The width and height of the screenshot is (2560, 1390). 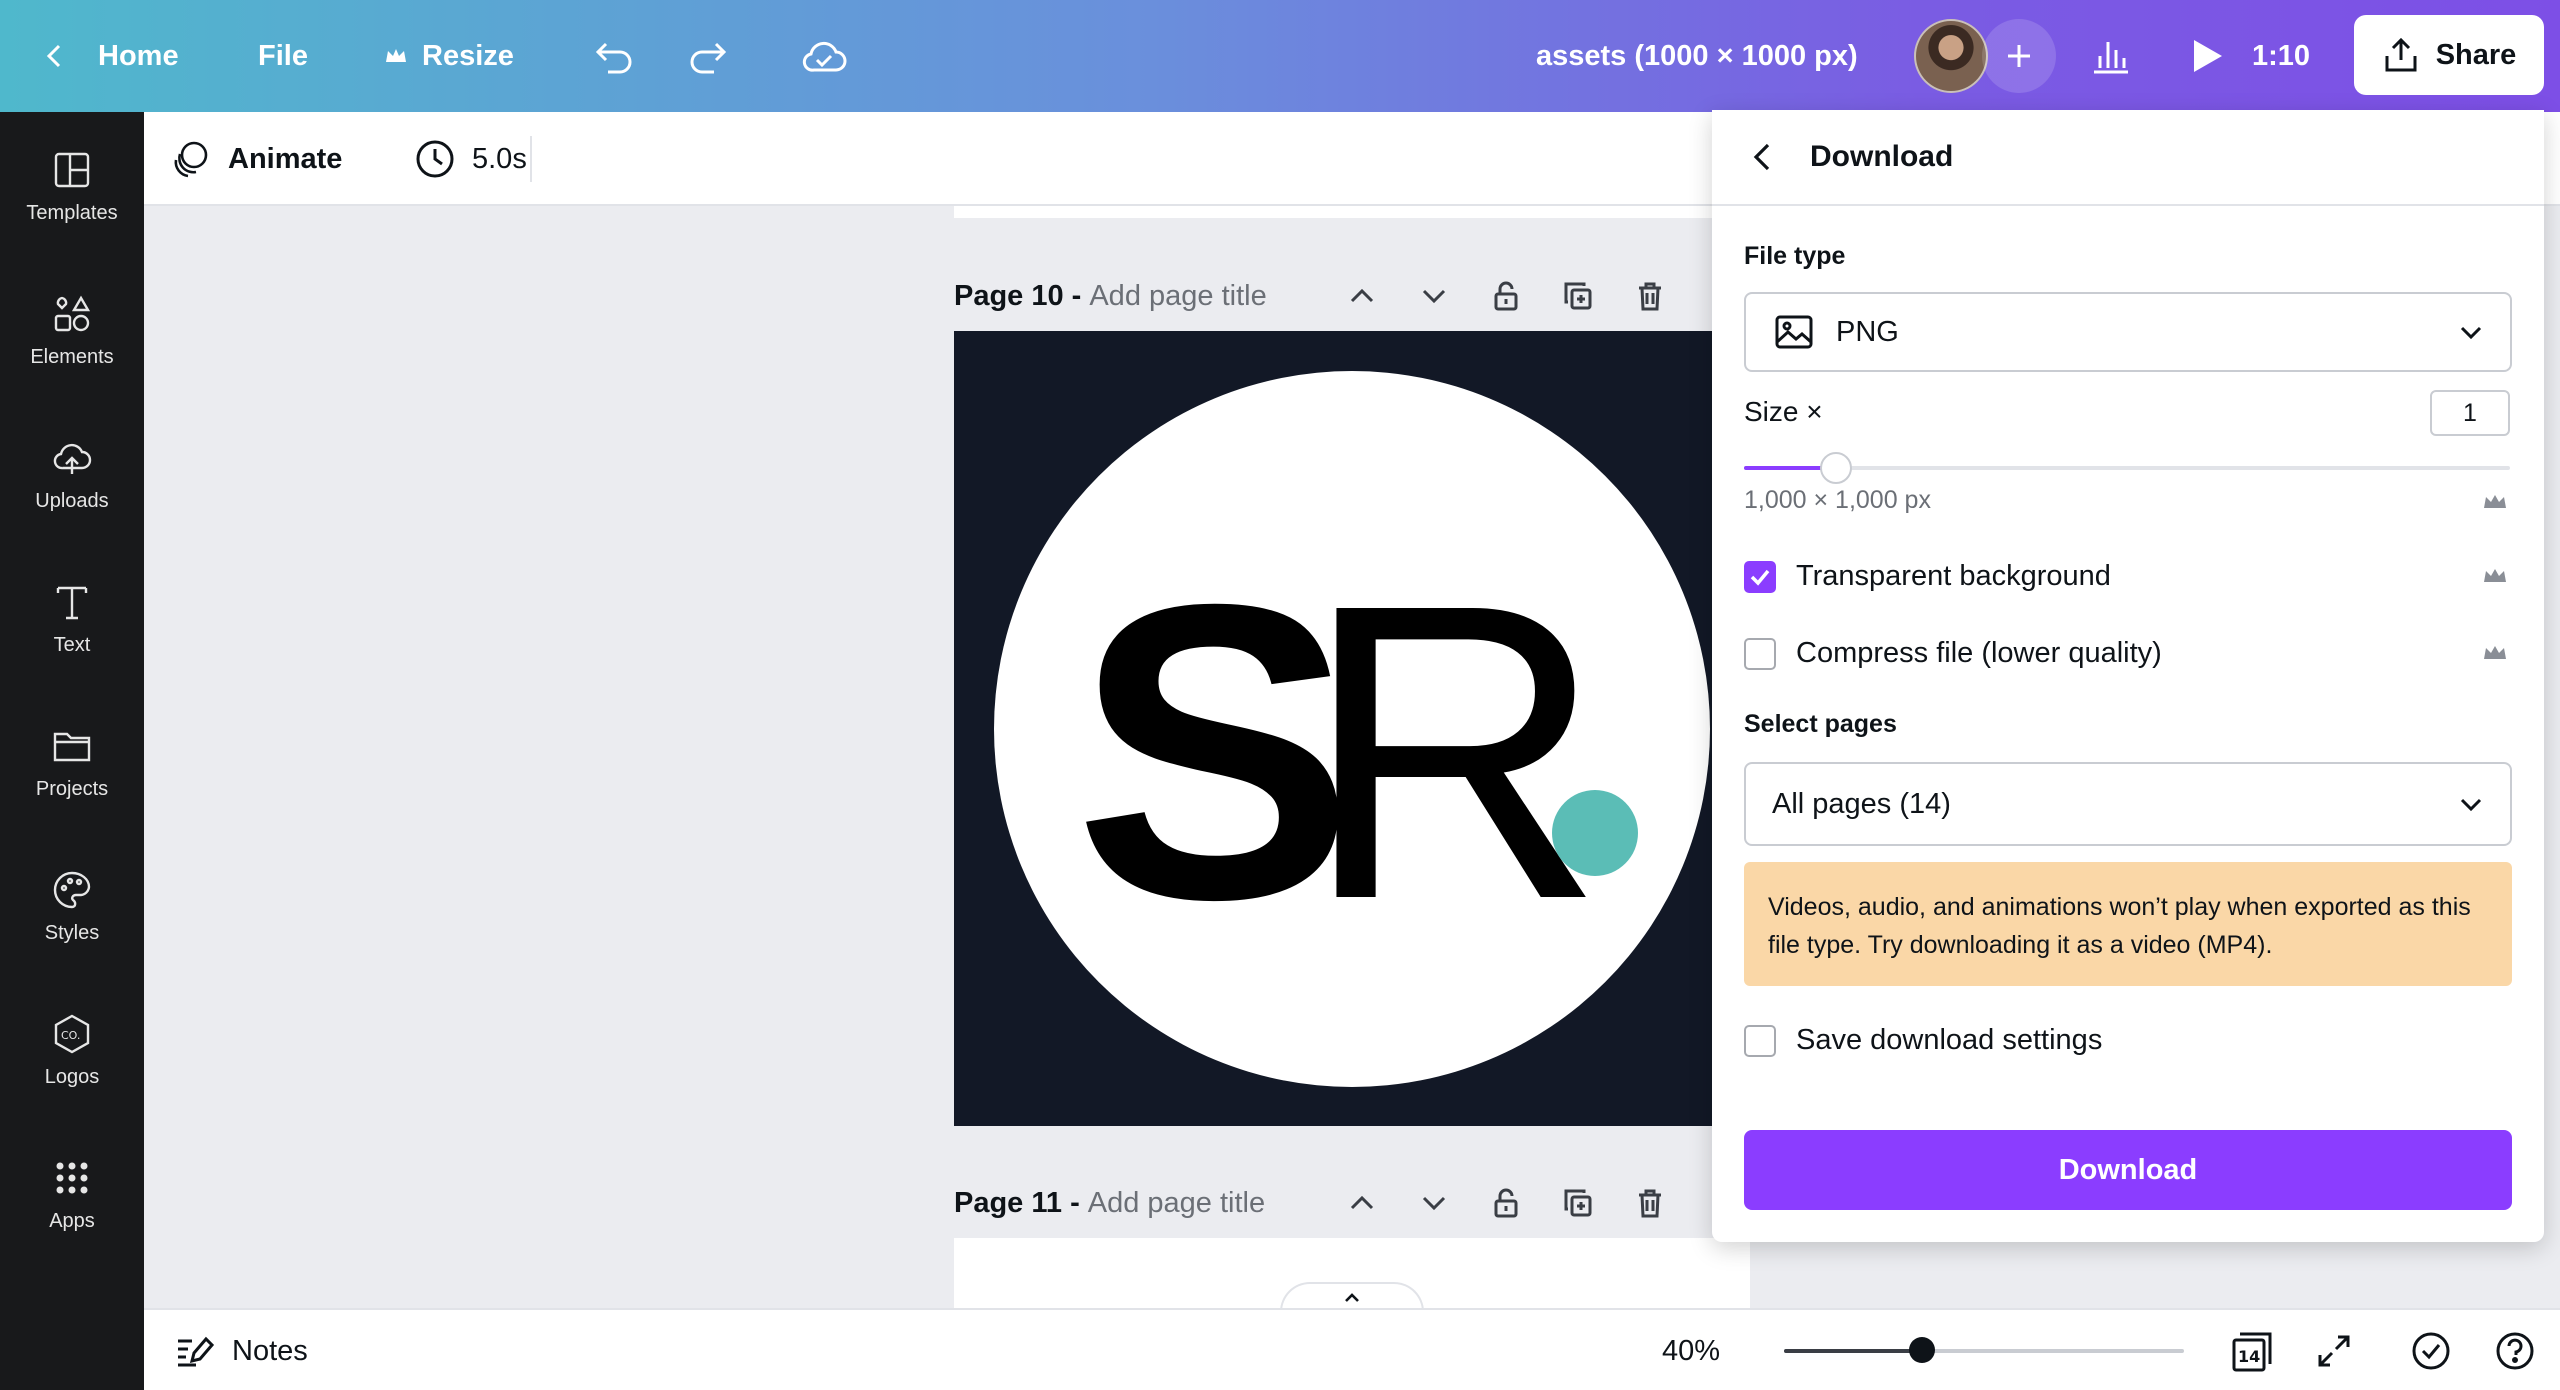 I want to click on toolbar-divider, so click(x=531, y=159).